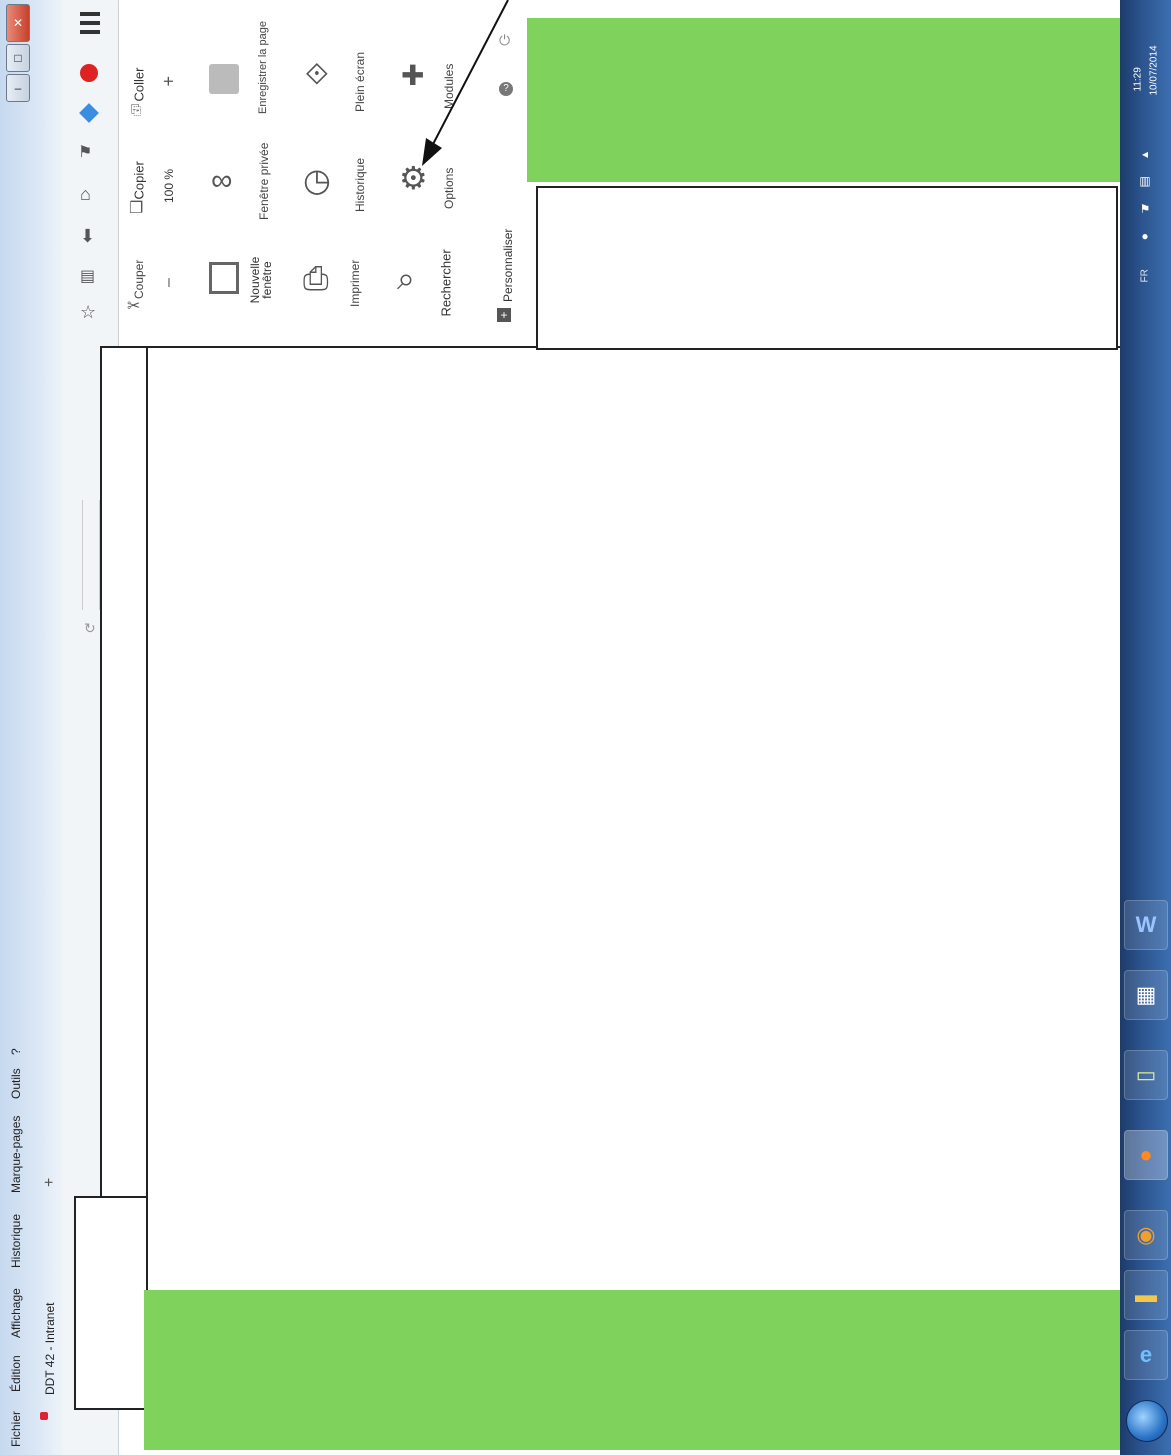 This screenshot has height=1455, width=1171. I want to click on taskbar-firefox: ●, so click(1146, 1155).